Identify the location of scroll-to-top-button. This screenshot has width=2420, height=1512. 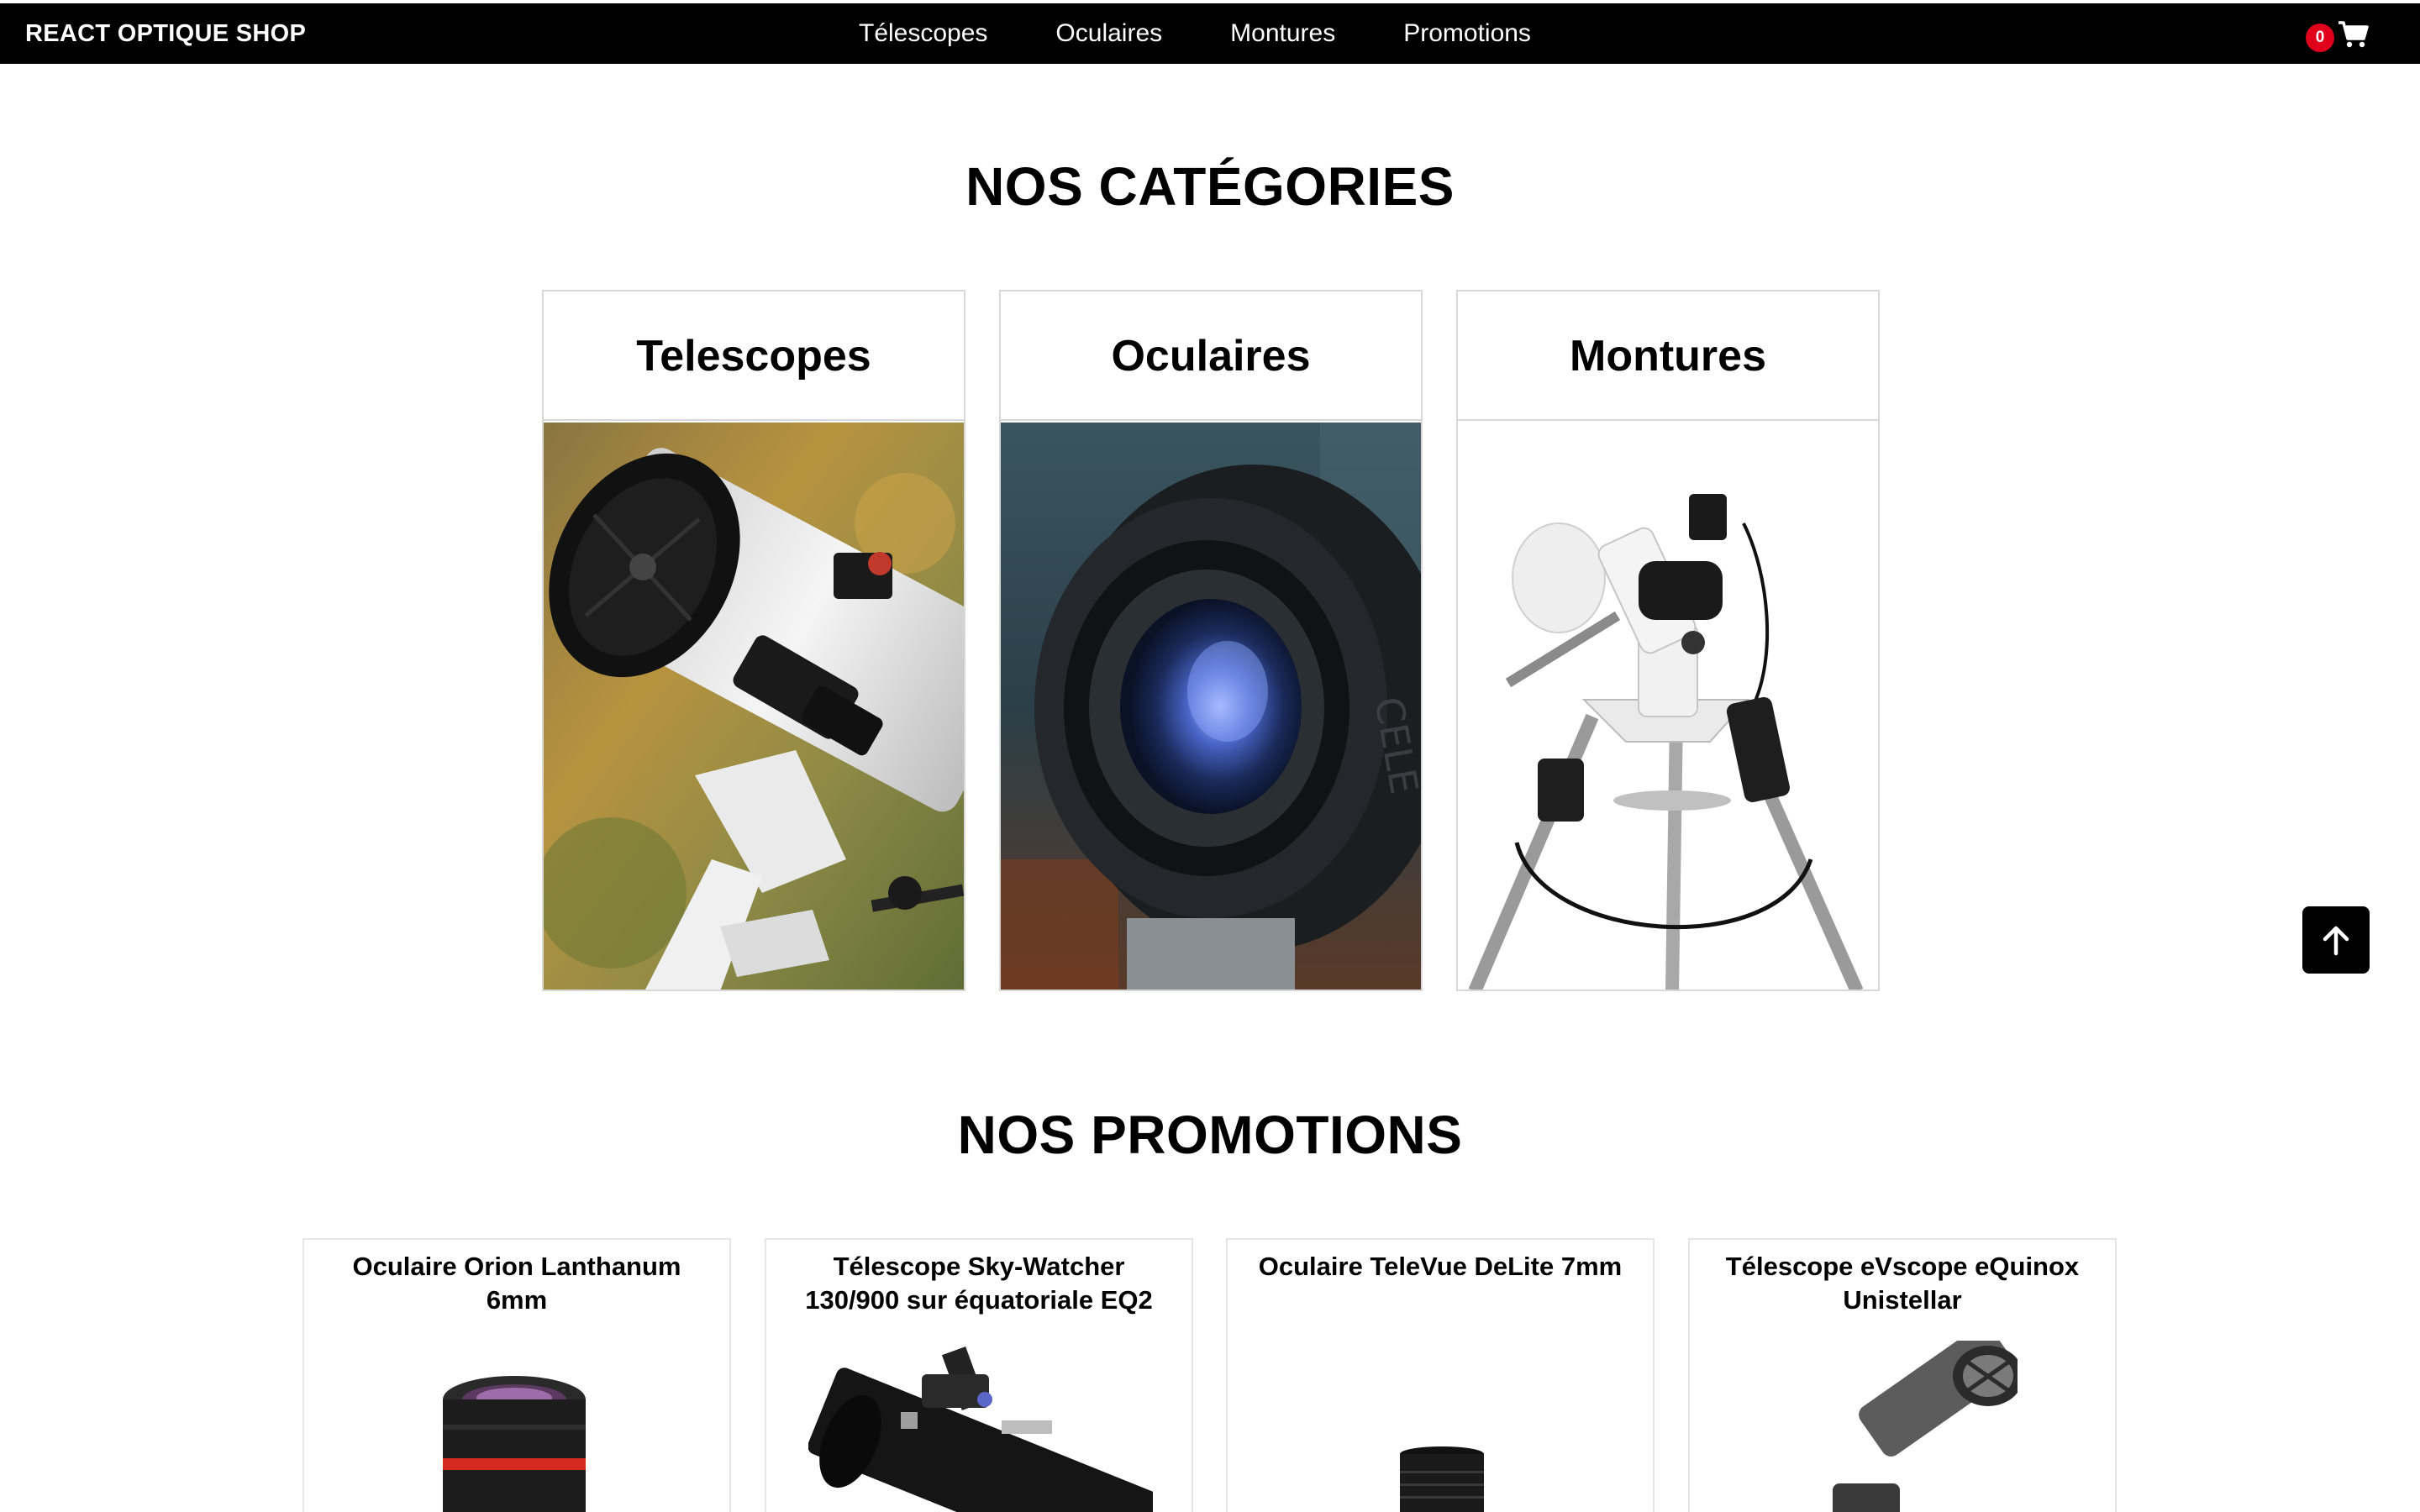
(2336, 940).